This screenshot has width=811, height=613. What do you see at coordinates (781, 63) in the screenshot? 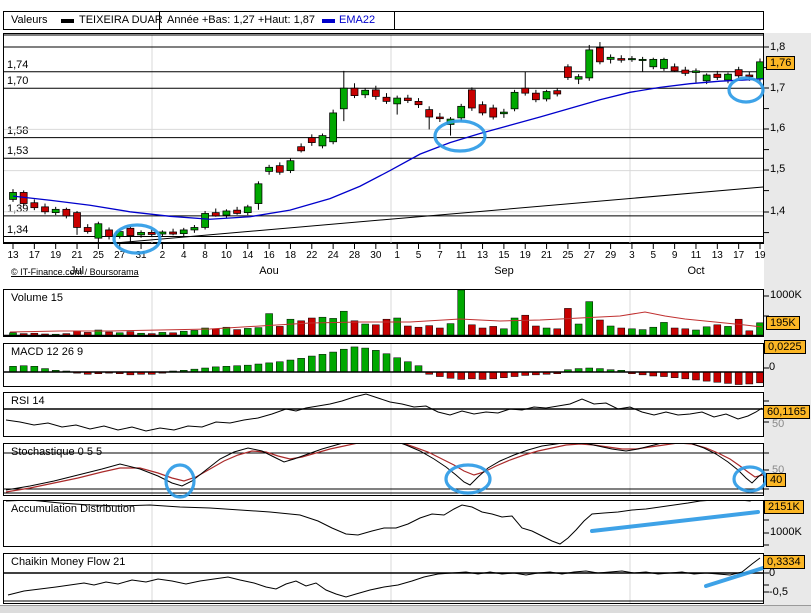
I see `last-price-badge: 1,76` at bounding box center [781, 63].